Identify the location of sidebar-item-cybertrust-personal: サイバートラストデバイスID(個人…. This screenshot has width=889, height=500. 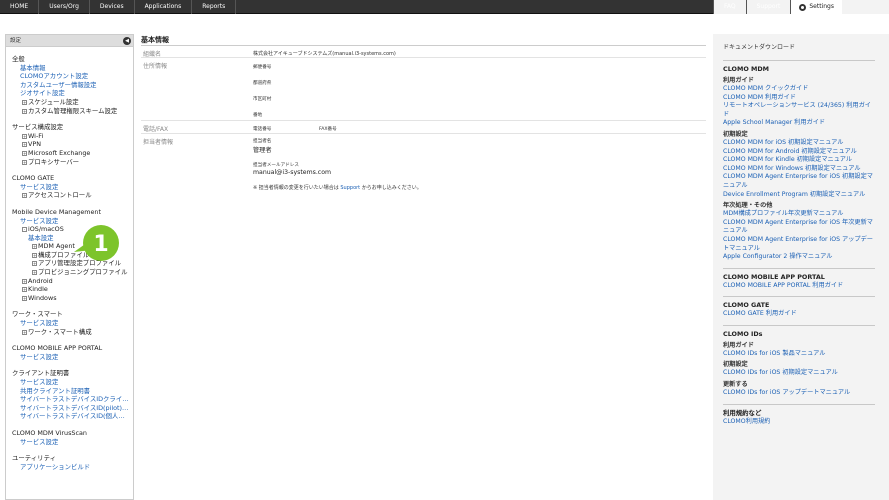
(72, 416).